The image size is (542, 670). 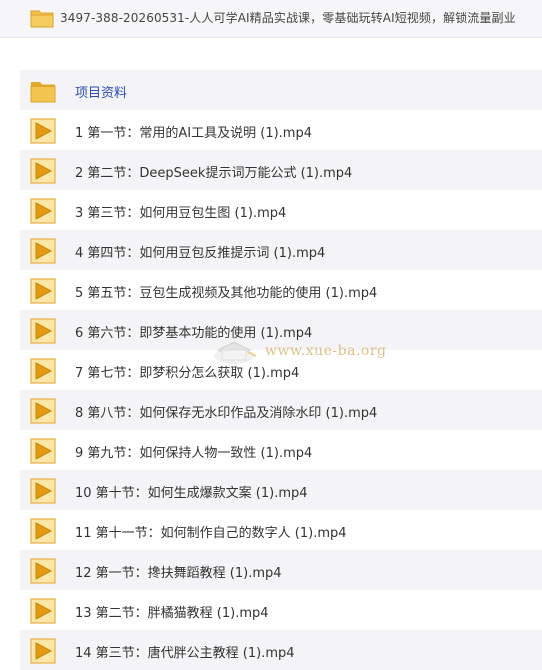 I want to click on file-row: 1 第一节：常用的AI工具及说明 (1).mp4, so click(x=281, y=130).